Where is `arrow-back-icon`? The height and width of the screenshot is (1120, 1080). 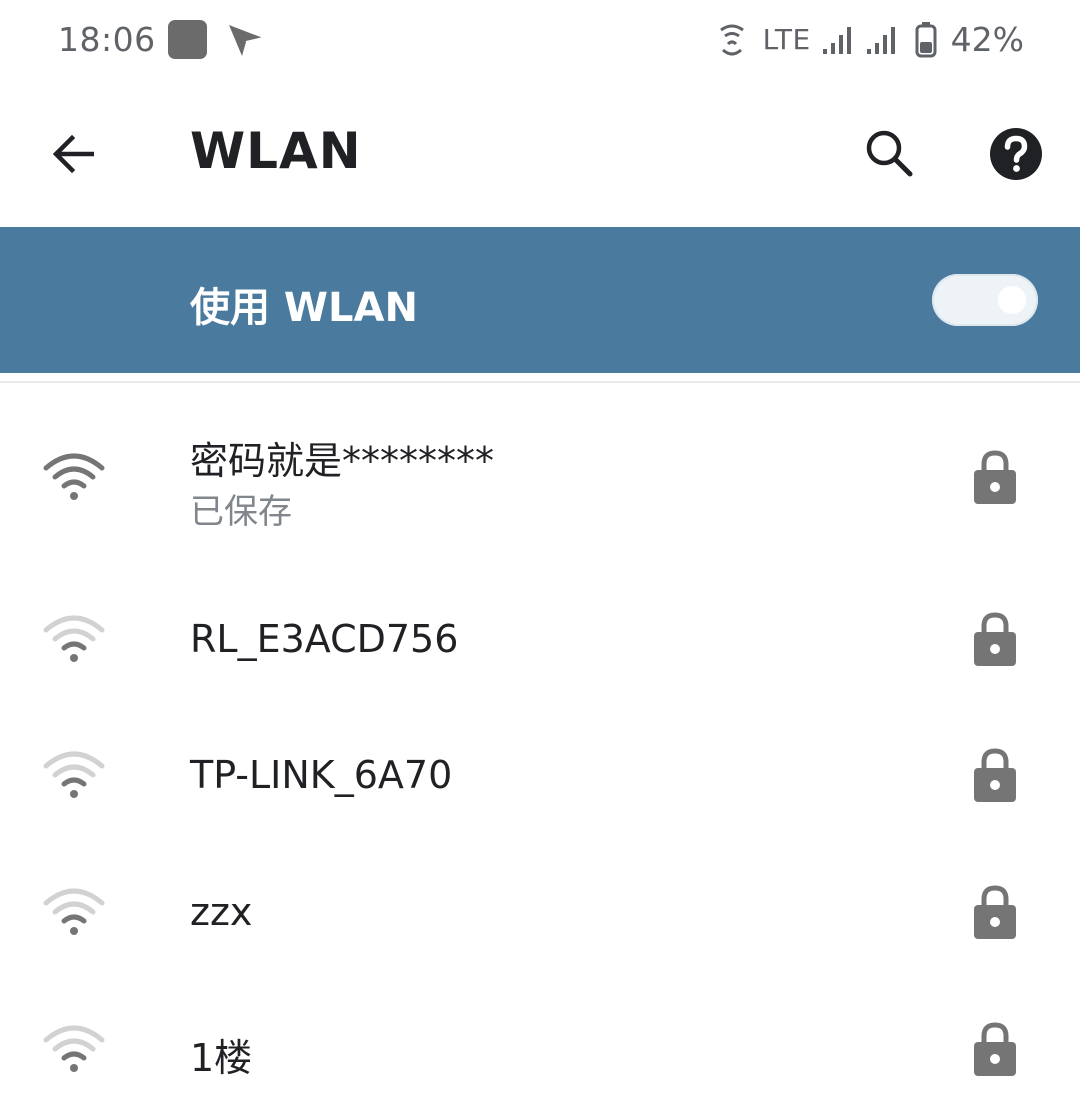
arrow-back-icon is located at coordinates (74, 154).